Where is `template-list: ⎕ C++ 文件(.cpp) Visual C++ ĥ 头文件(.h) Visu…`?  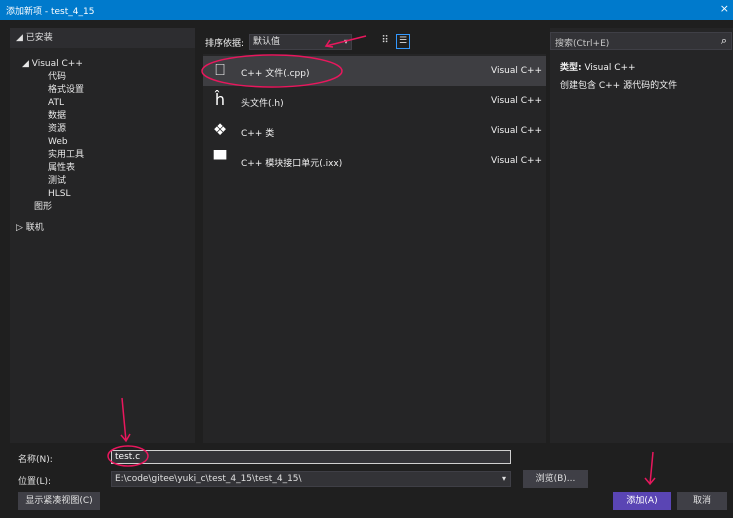
template-list: ⎕ C++ 文件(.cpp) Visual C++ ĥ 头文件(.h) Visu… is located at coordinates (374, 116).